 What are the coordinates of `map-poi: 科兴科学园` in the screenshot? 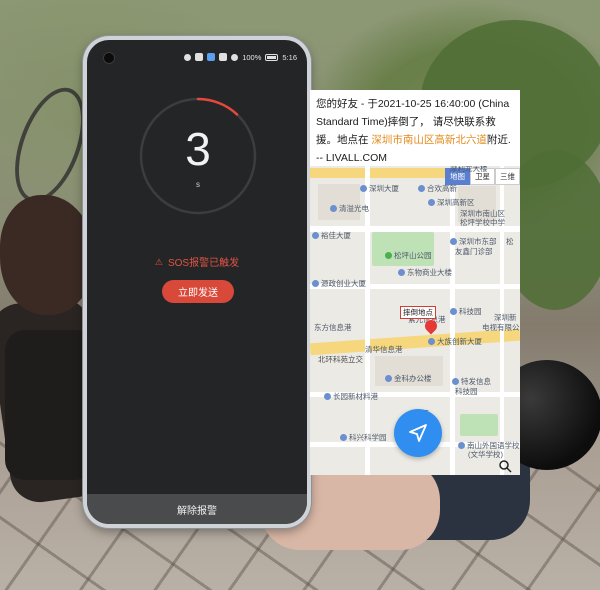 It's located at (363, 437).